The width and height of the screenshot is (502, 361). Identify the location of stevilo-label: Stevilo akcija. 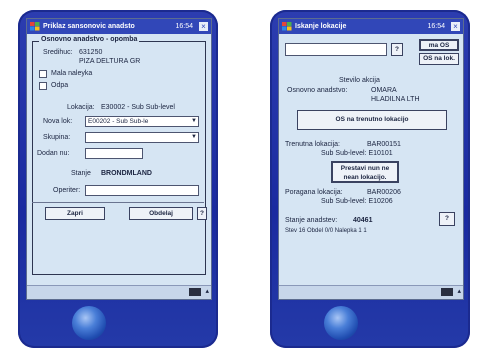
(359, 80).